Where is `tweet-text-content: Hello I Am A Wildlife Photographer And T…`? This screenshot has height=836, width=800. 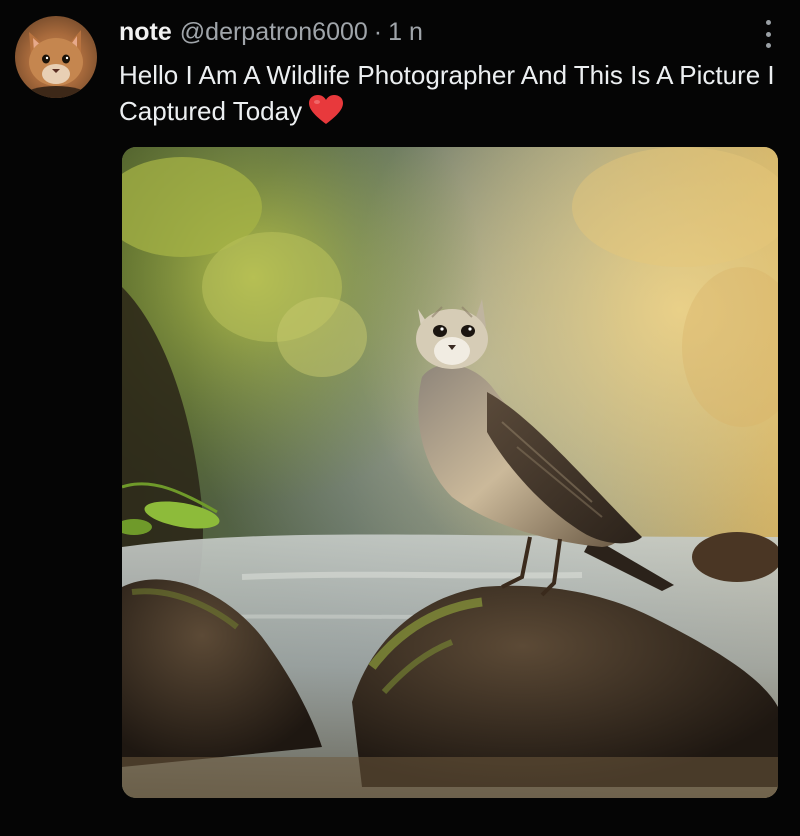 tweet-text-content: Hello I Am A Wildlife Photographer And T… is located at coordinates (447, 93).